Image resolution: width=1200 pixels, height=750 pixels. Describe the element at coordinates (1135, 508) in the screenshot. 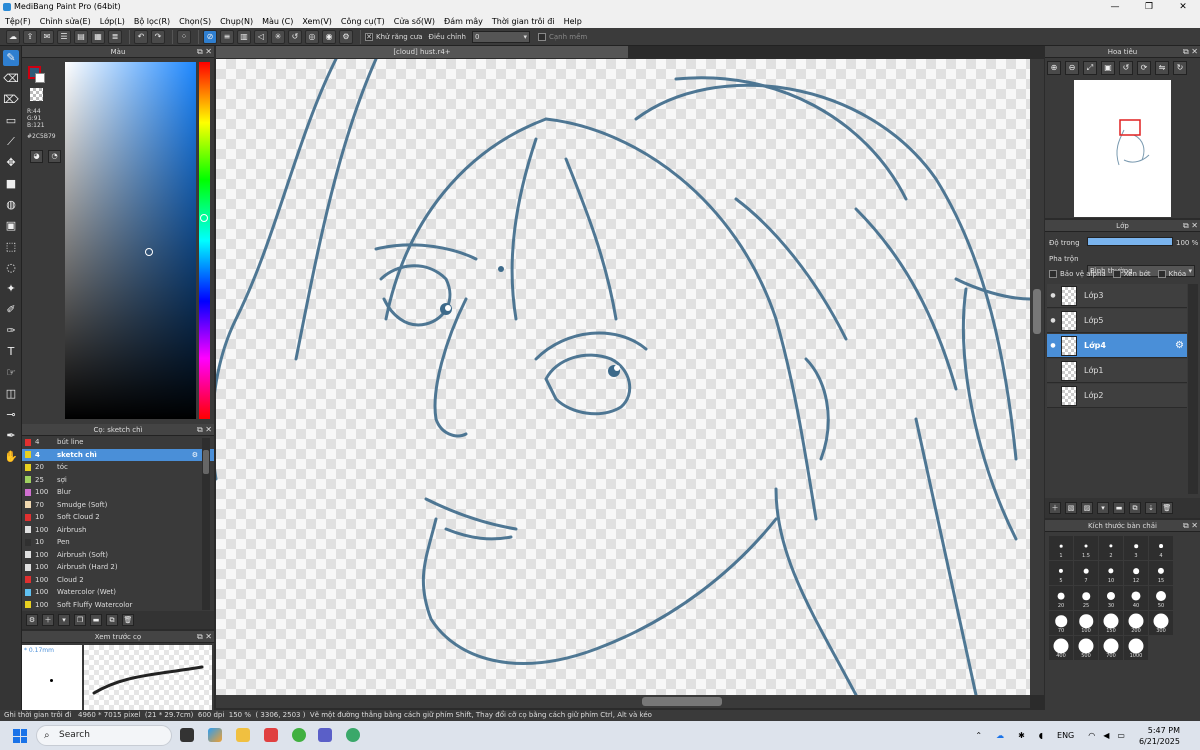

I see `duplicate-layer-icon: ⧉` at that location.